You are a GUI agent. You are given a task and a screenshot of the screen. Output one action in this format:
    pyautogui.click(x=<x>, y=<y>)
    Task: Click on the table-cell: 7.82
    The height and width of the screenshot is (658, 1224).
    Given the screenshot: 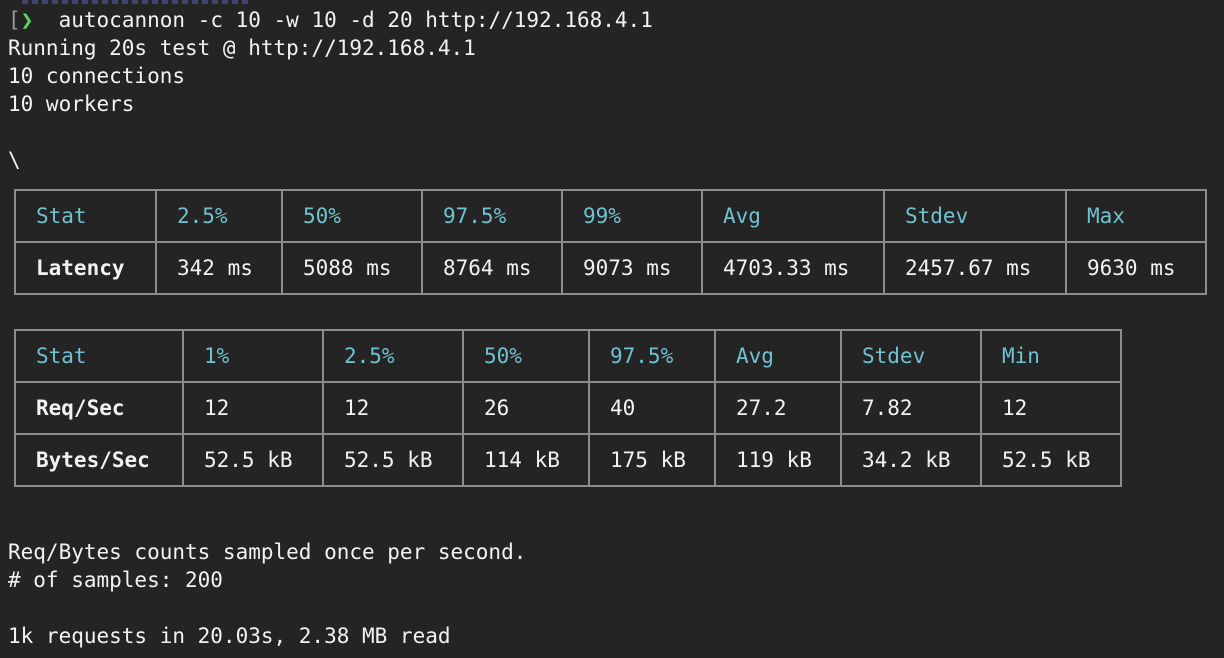 What is the action you would take?
    pyautogui.click(x=911, y=408)
    